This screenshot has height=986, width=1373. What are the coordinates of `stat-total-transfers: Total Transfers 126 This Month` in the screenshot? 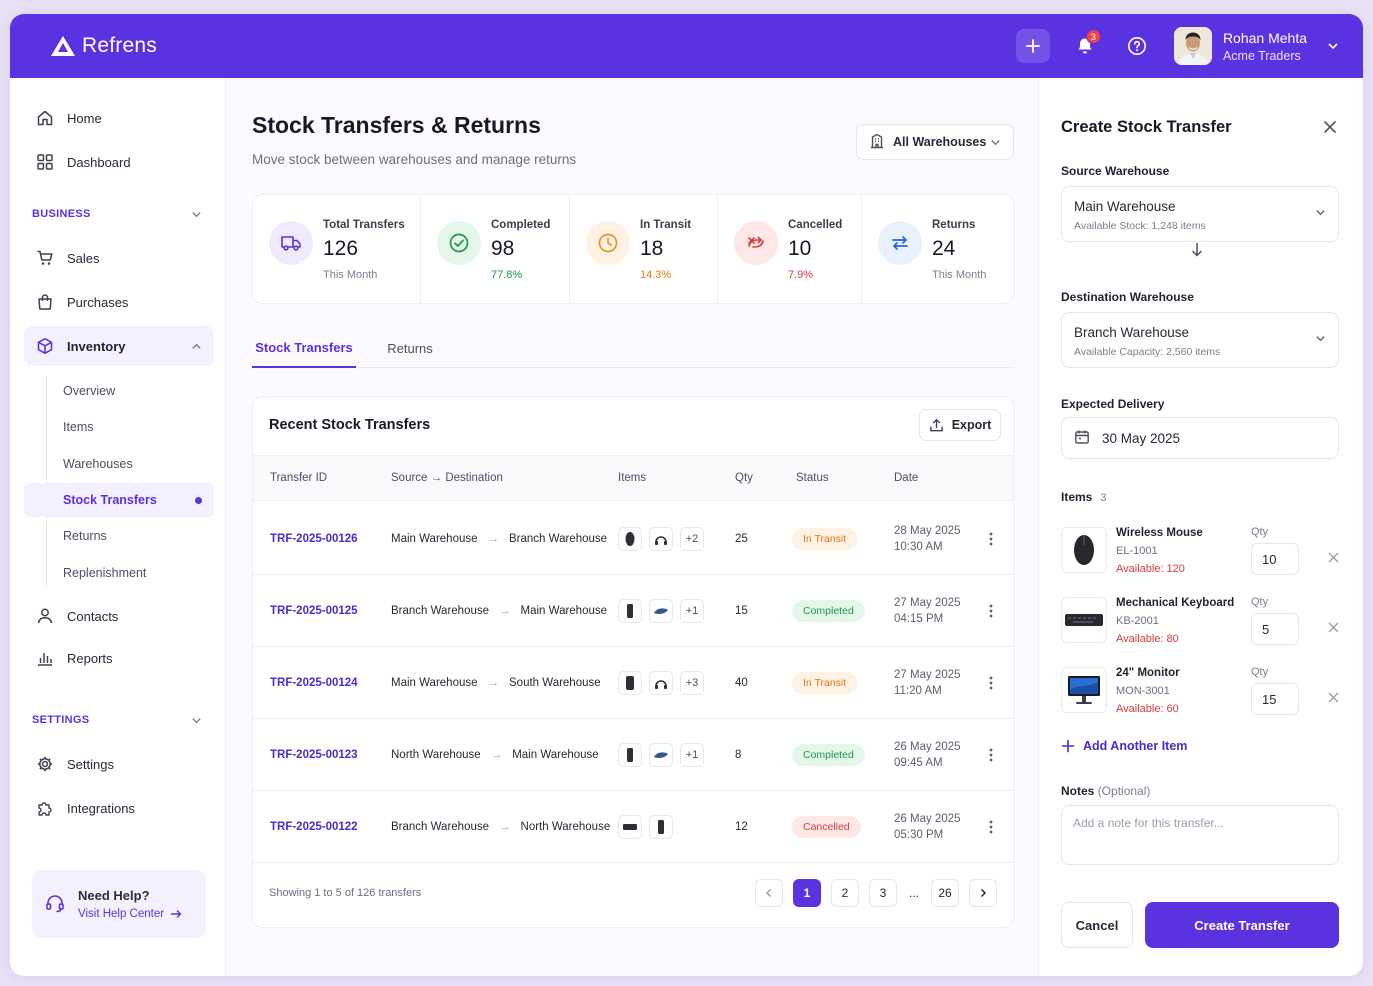 It's located at (337, 249).